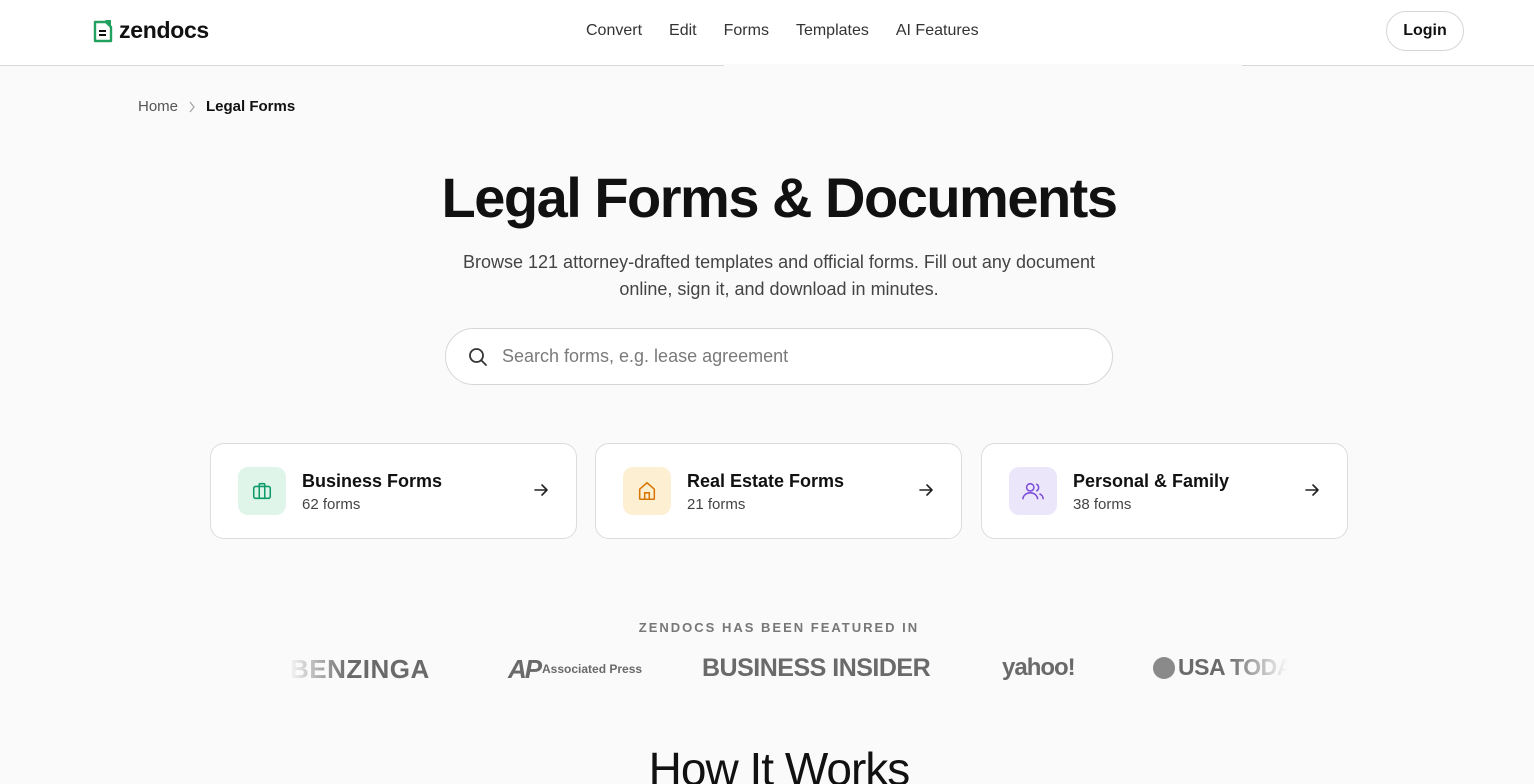 The width and height of the screenshot is (1534, 784). Describe the element at coordinates (716, 504) in the screenshot. I see `category-count: 21 forms` at that location.